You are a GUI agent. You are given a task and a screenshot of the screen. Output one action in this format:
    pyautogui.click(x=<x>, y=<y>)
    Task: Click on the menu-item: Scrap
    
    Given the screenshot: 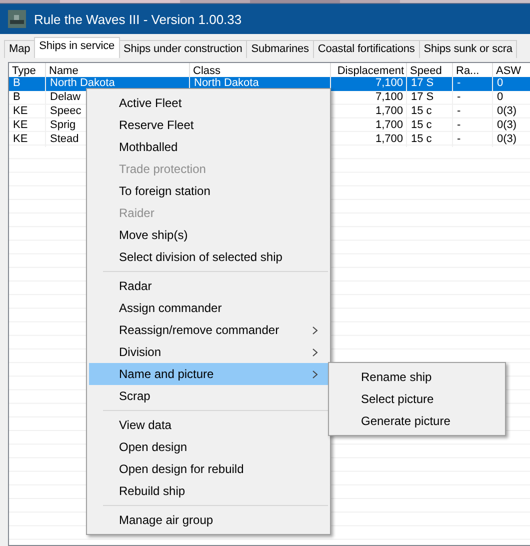 What is the action you would take?
    pyautogui.click(x=208, y=396)
    